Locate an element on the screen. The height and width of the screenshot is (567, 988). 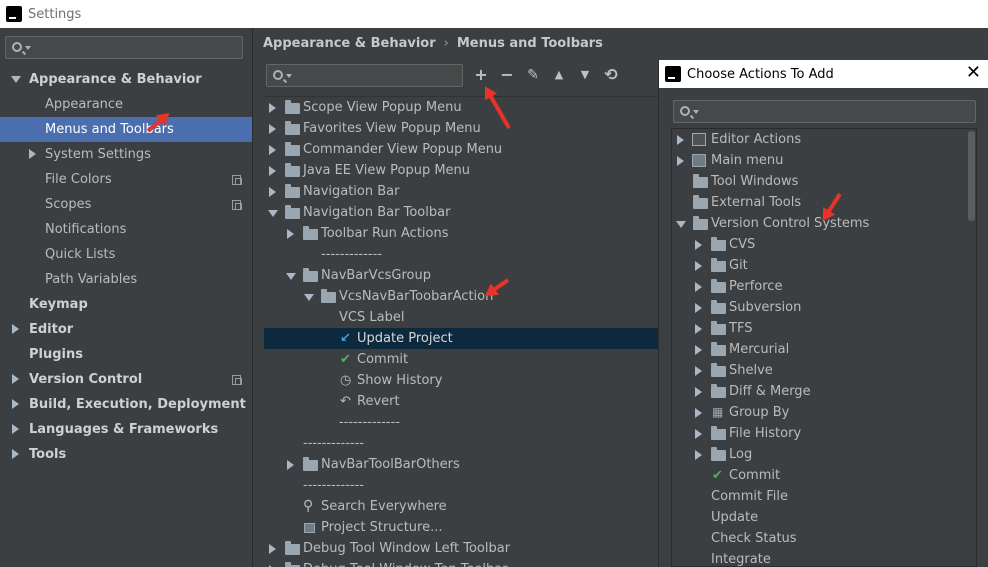
sidebar-search-input is located at coordinates (124, 47).